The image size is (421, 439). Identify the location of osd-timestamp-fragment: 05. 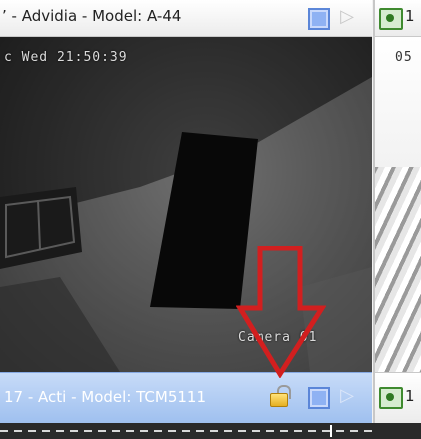
(404, 57).